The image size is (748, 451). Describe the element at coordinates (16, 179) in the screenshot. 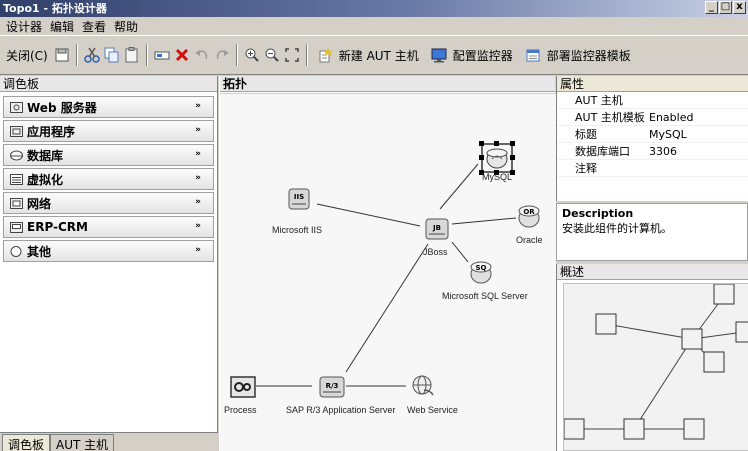

I see `virtualization-icon` at that location.